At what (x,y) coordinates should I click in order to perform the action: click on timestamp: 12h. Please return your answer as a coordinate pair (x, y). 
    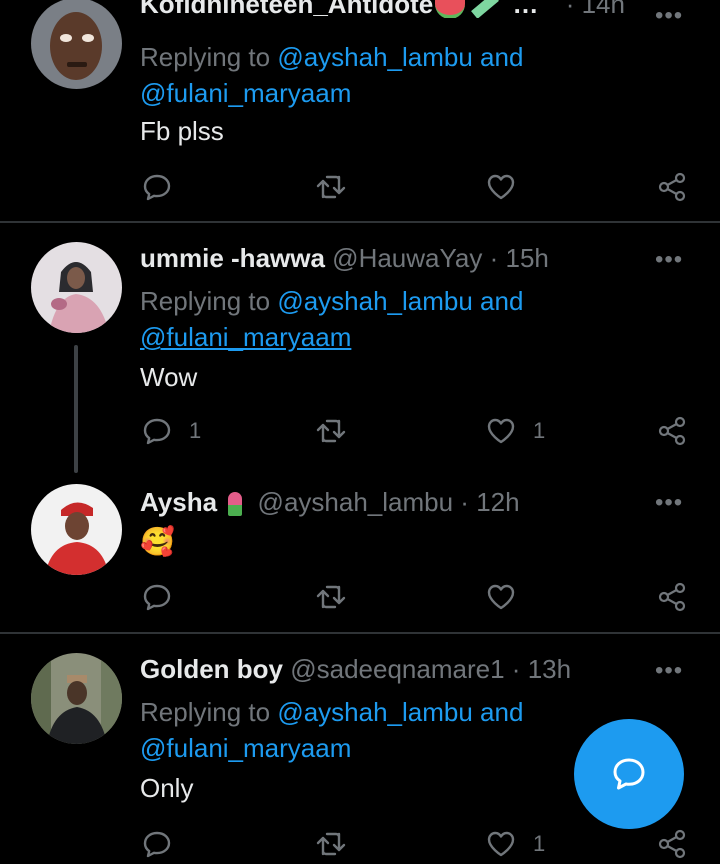
    Looking at the image, I should click on (497, 502).